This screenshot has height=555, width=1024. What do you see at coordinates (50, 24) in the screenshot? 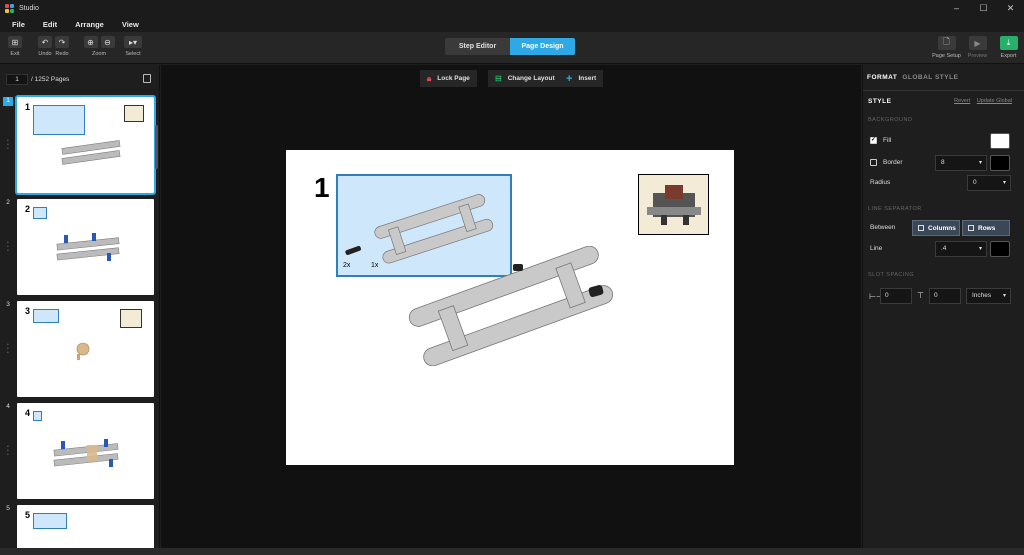
I see `menu-edit: Edit` at bounding box center [50, 24].